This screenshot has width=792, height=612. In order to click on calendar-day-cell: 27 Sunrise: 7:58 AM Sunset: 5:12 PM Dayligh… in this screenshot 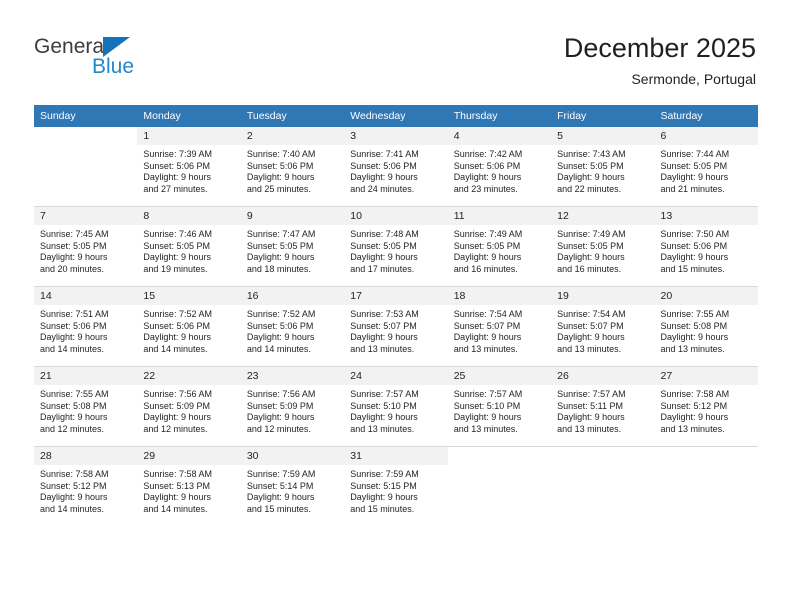, I will do `click(706, 406)`.